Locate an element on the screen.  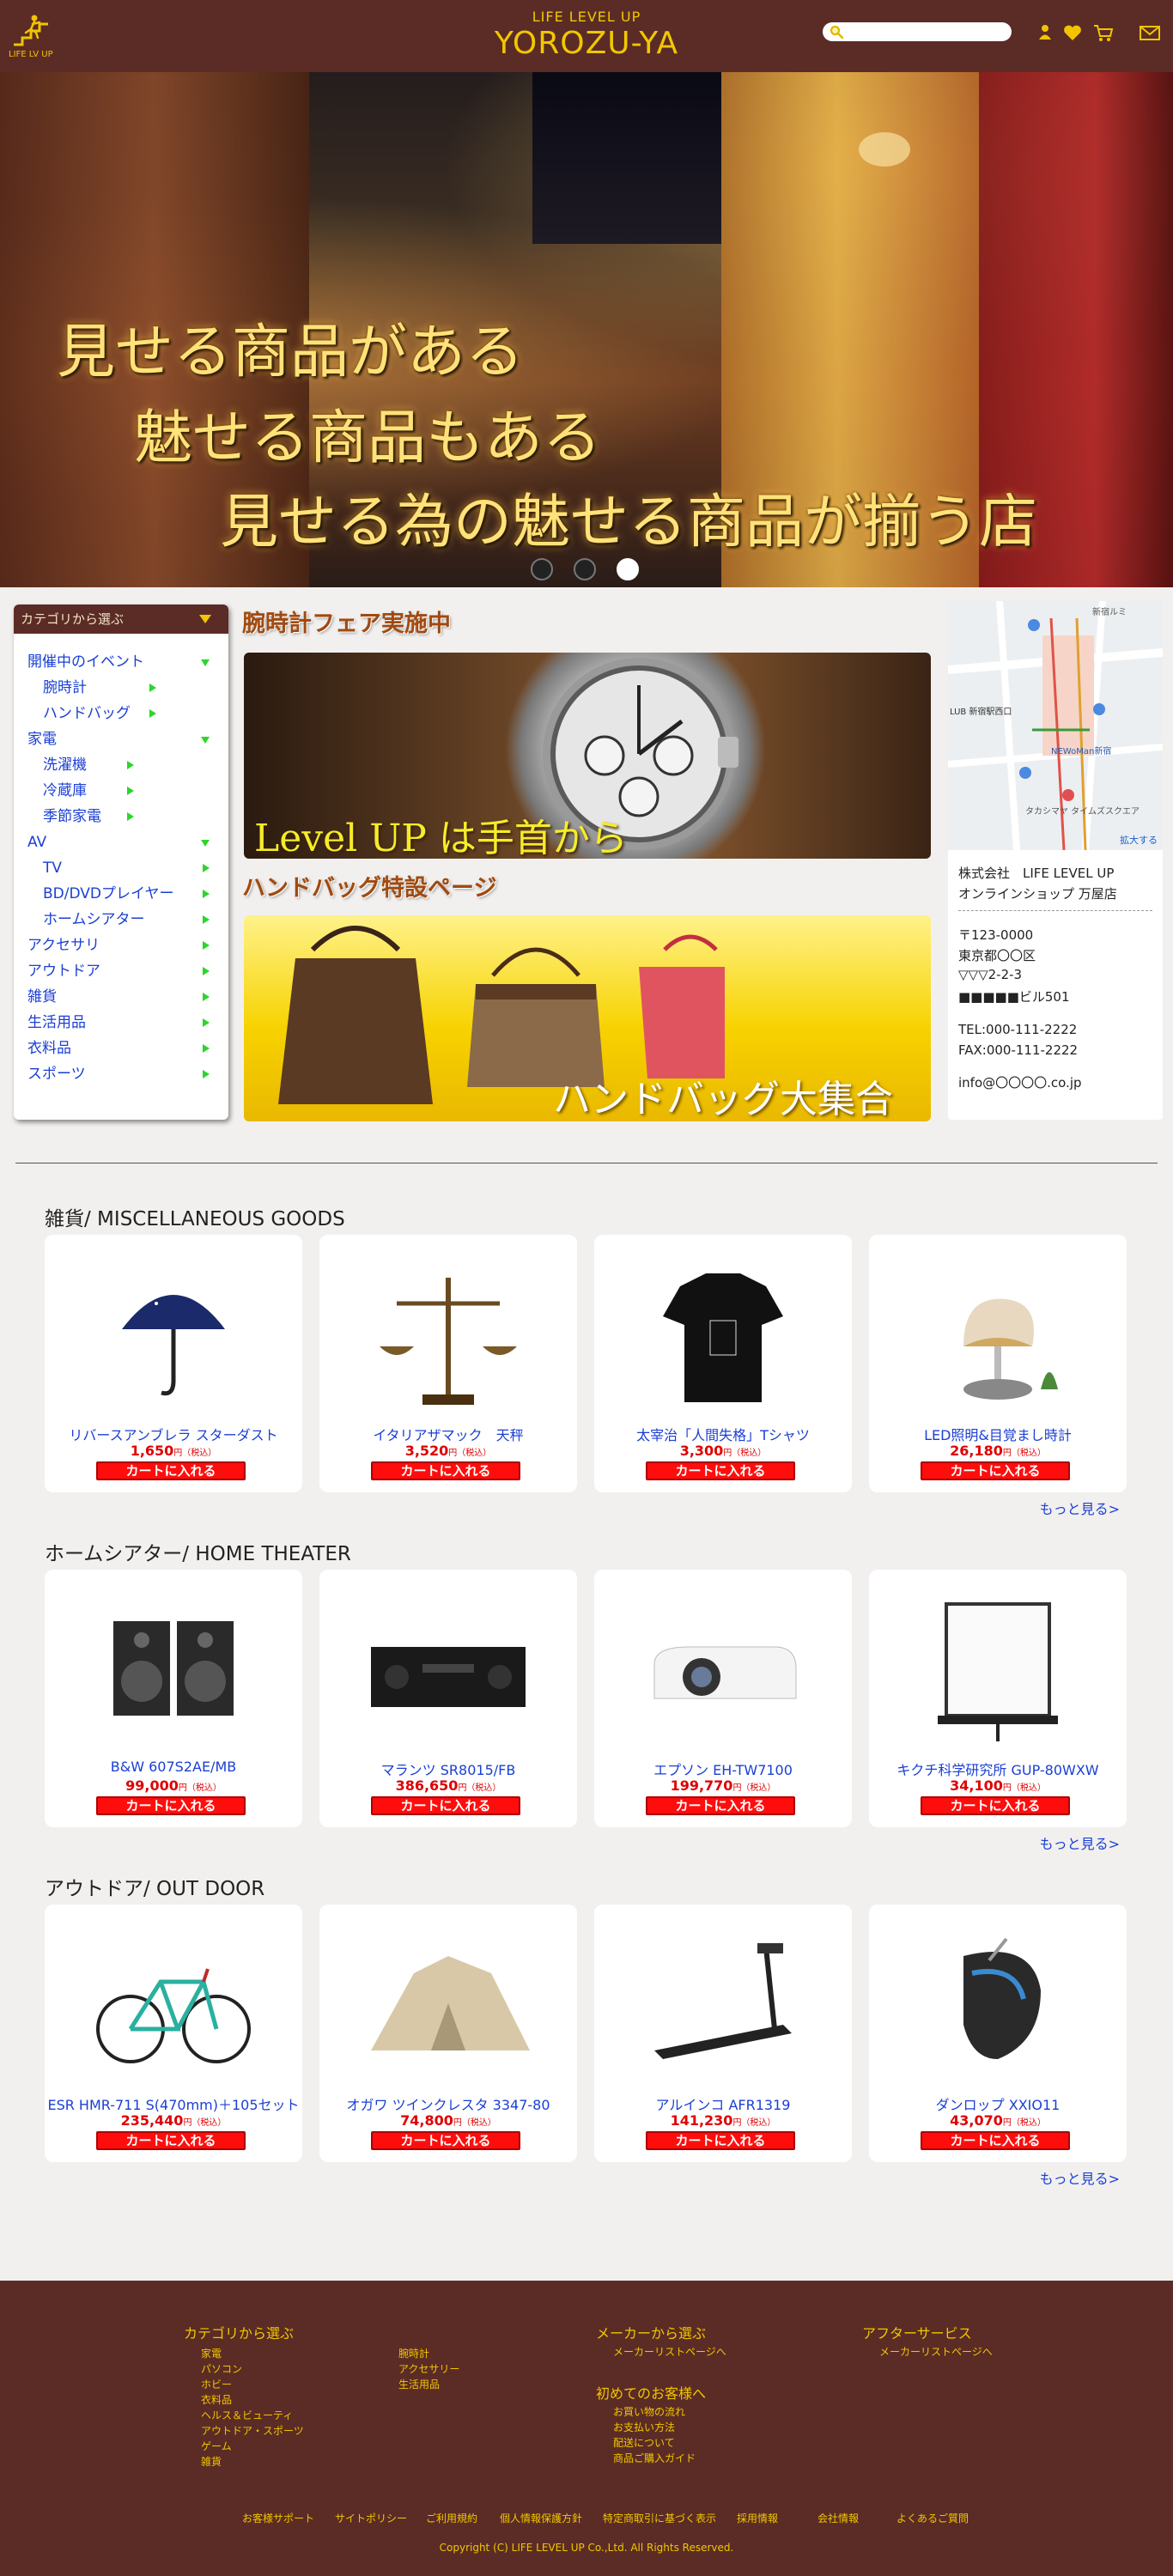
watch-fair-banner: Level UP は手首から is located at coordinates (587, 756).